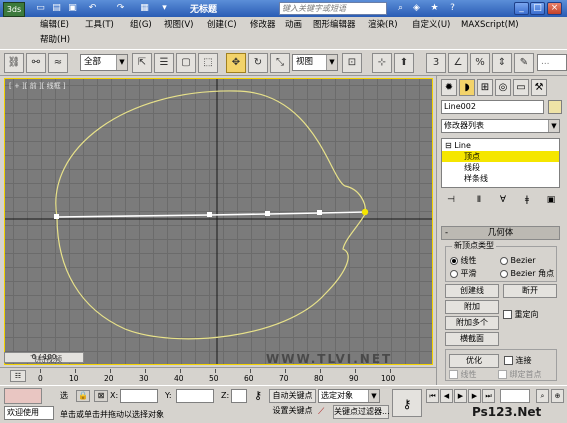 The height and width of the screenshot is (423, 567). I want to click on collapse-icon: ⊟, so click(447, 145).